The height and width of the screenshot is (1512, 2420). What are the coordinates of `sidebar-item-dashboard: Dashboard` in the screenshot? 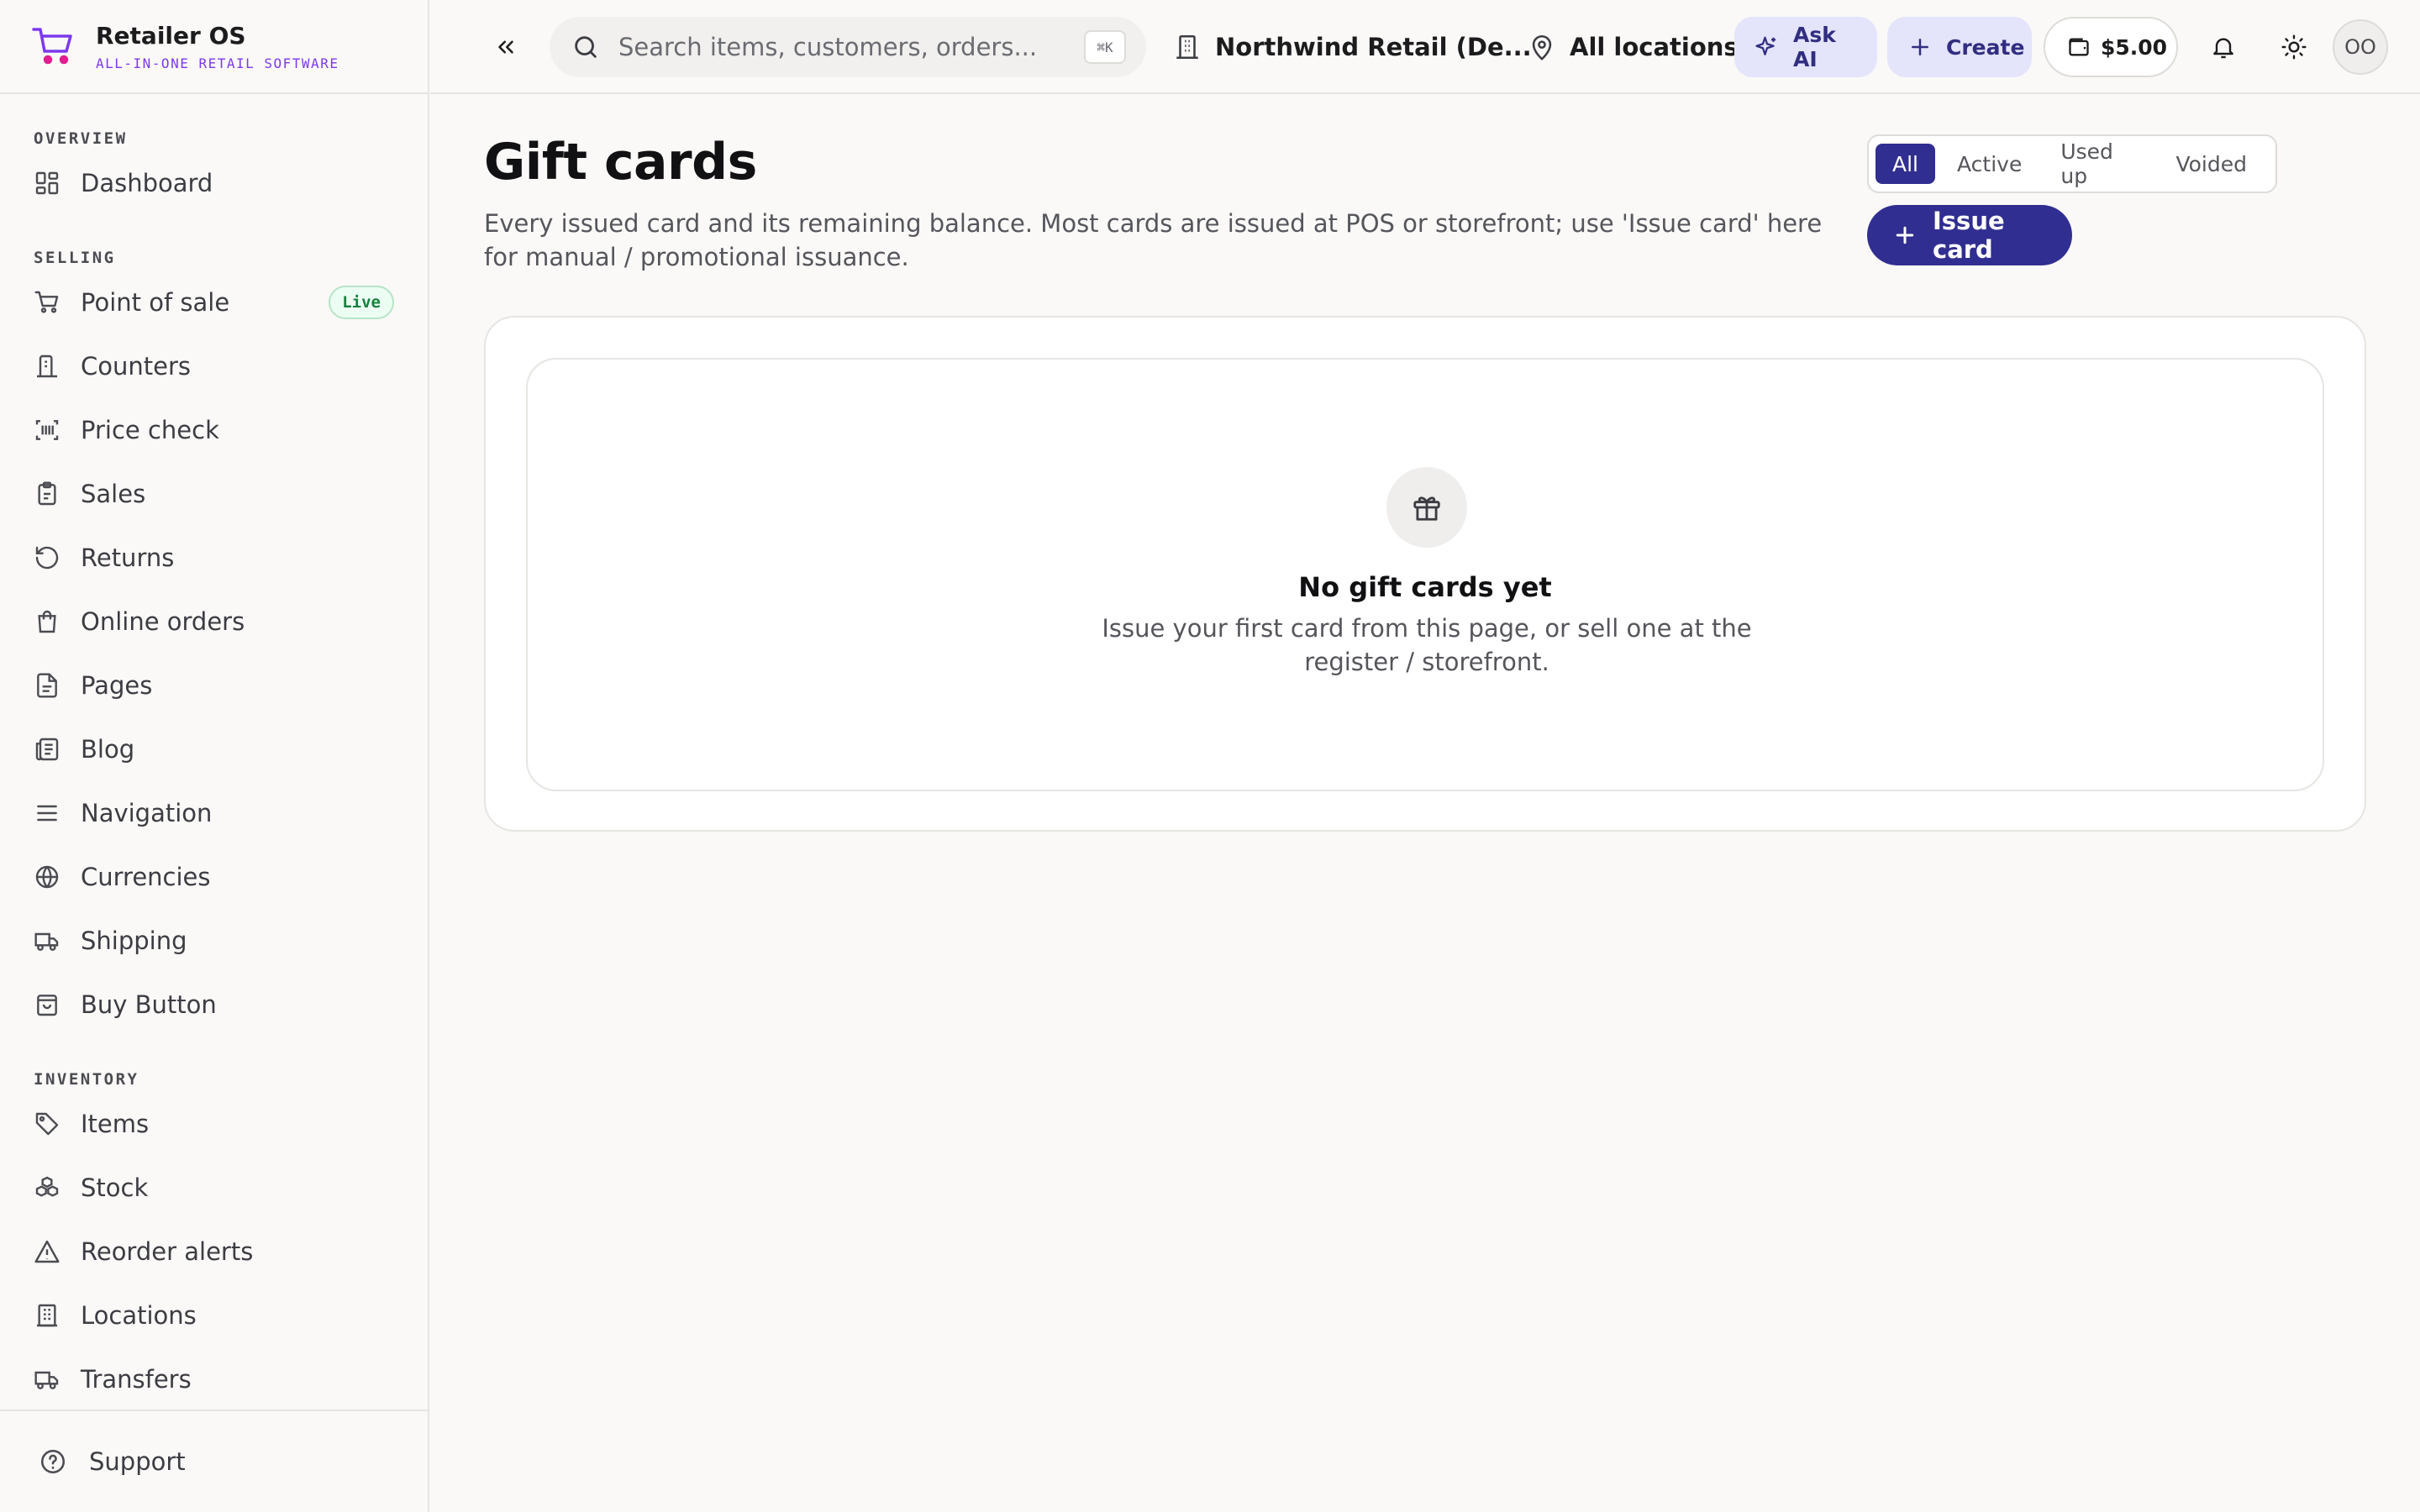 It's located at (214, 183).